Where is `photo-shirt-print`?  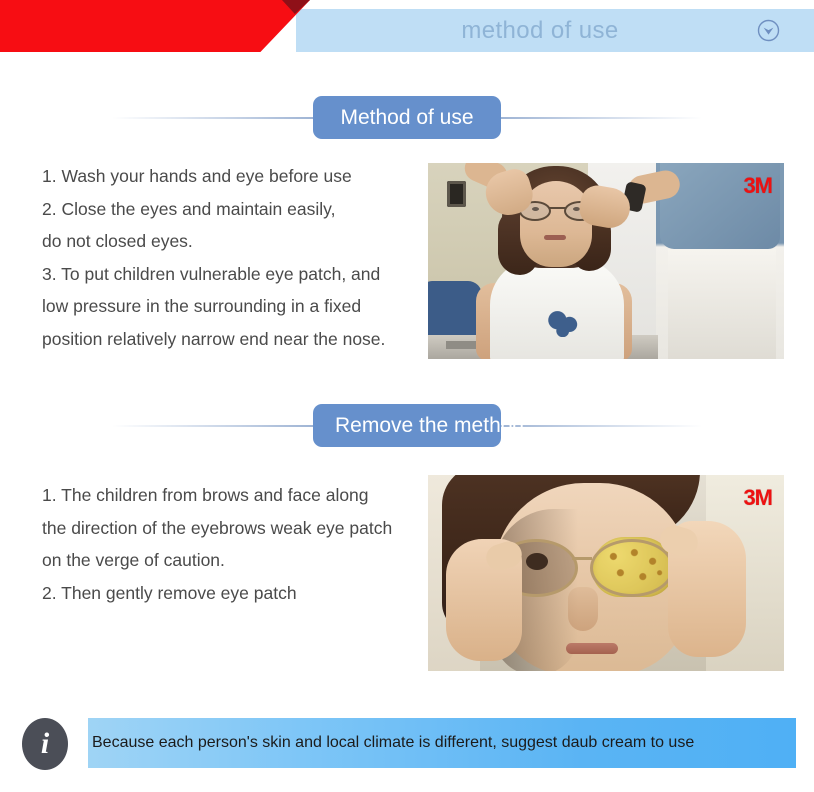
photo-shirt-print is located at coordinates (565, 323).